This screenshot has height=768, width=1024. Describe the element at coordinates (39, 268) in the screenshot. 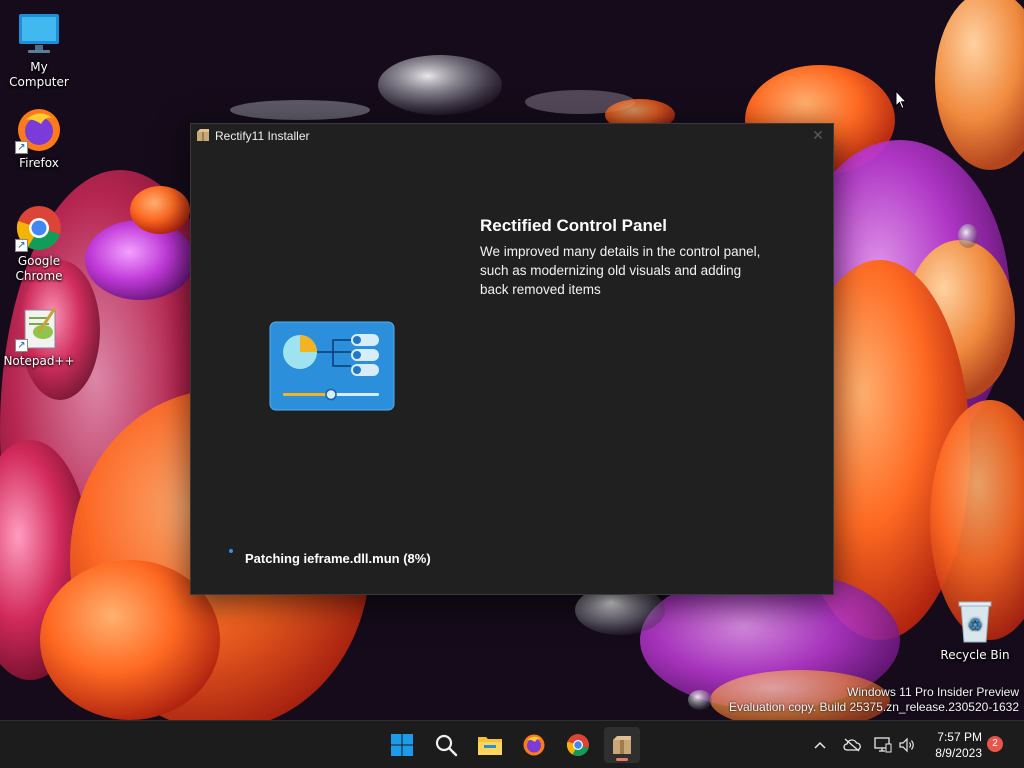

I see `desktop-icon-label: Google Chrome` at that location.